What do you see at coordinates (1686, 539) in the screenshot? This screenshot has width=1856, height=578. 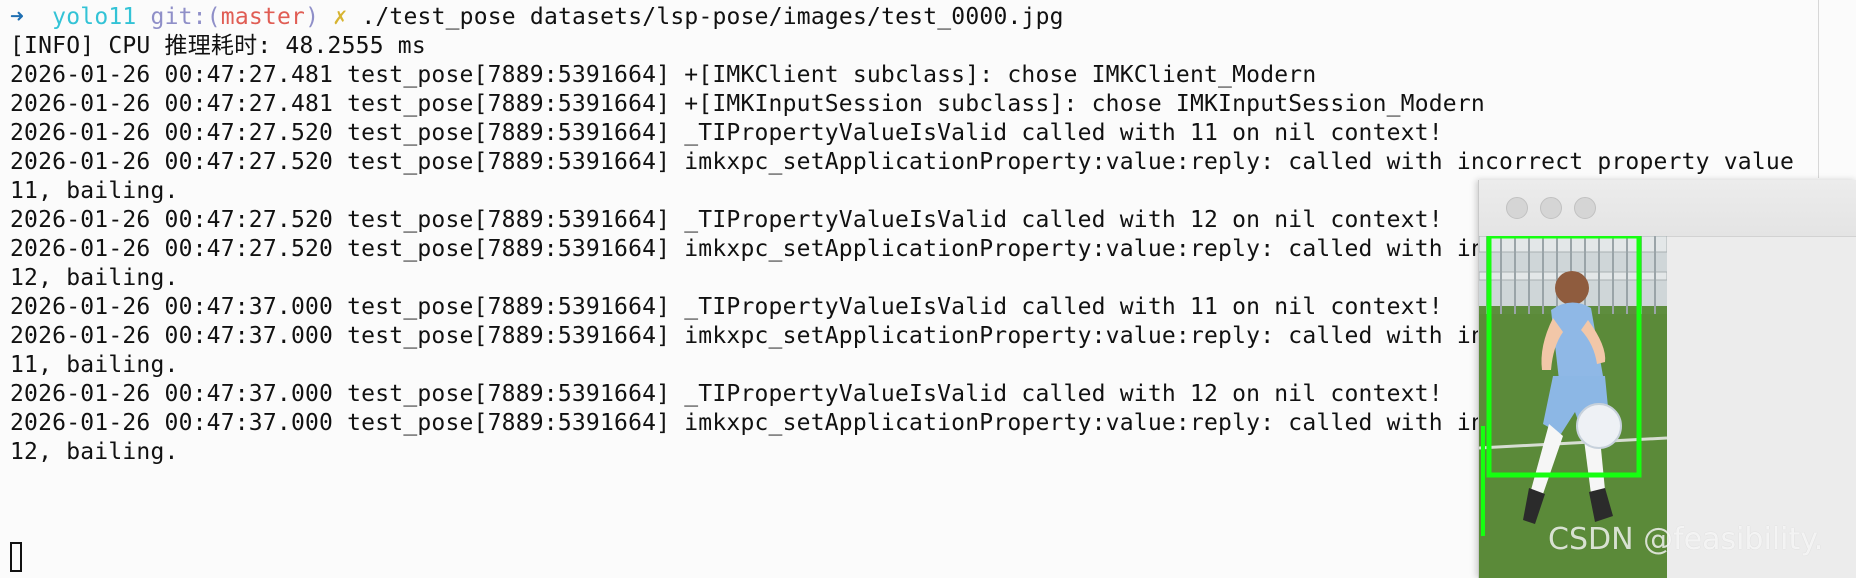 I see `watermark-text: CSDN @feasibility.` at bounding box center [1686, 539].